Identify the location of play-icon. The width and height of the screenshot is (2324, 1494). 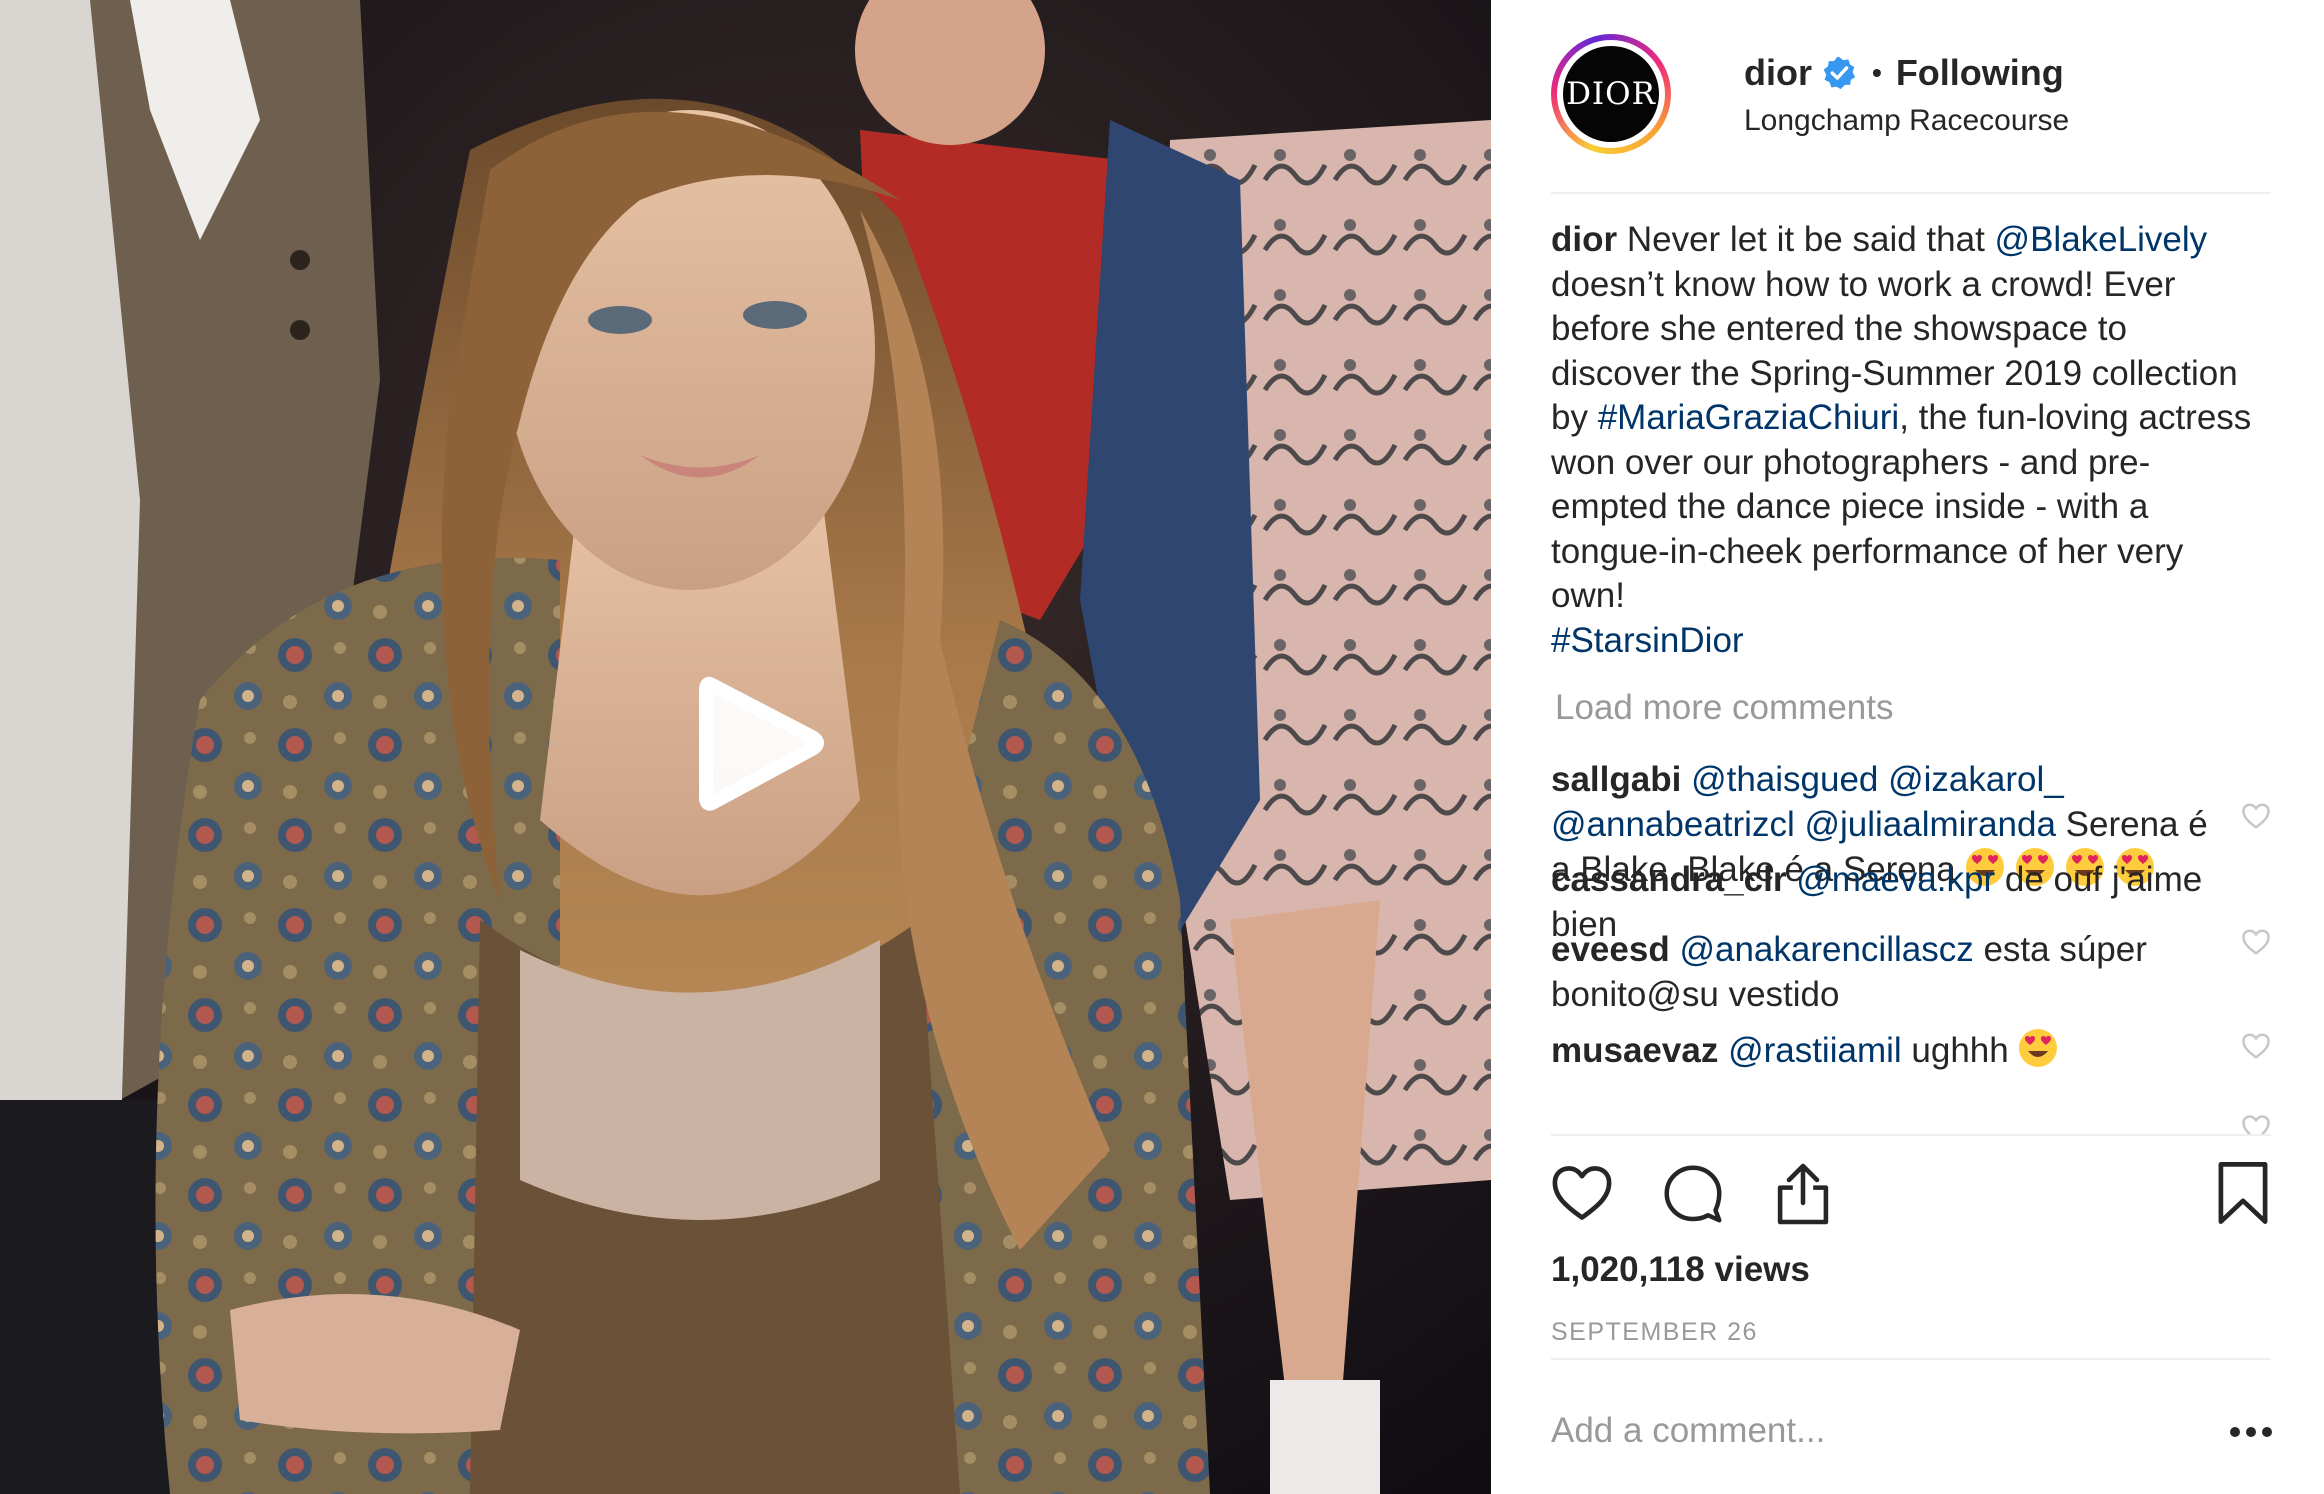
(756, 743).